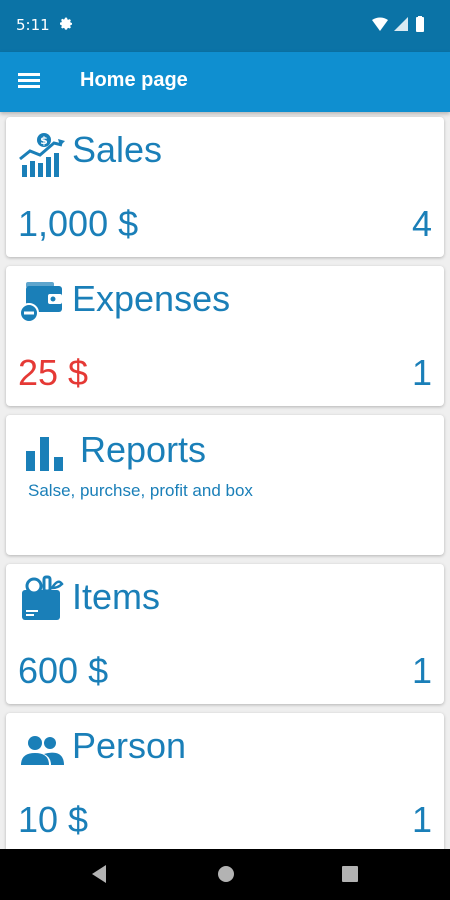 The image size is (450, 900). I want to click on battery-icon, so click(420, 24).